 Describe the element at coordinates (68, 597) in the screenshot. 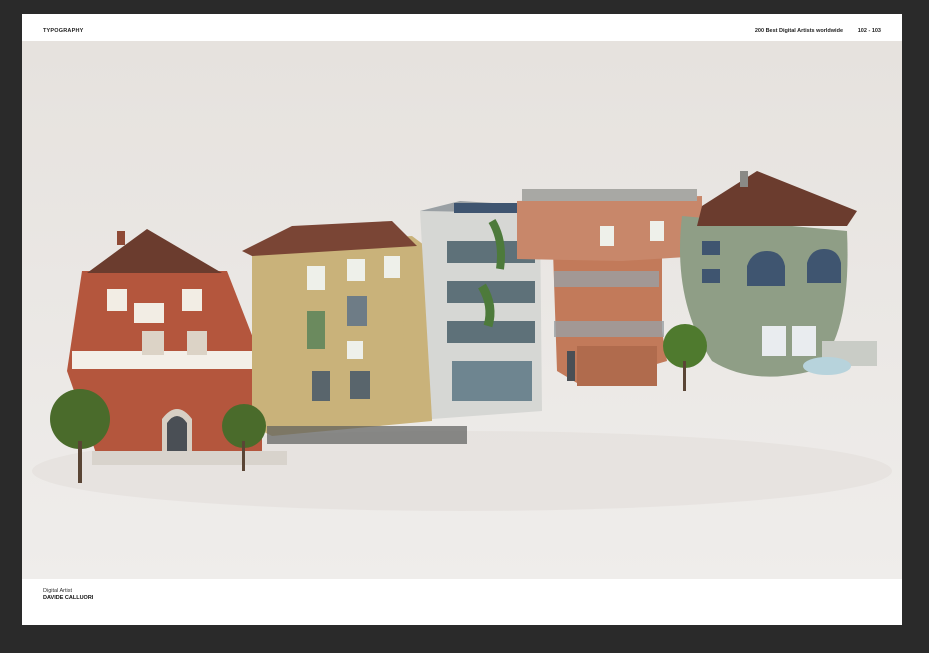

I see `artist-name: DAVIDE CALLUORI` at that location.